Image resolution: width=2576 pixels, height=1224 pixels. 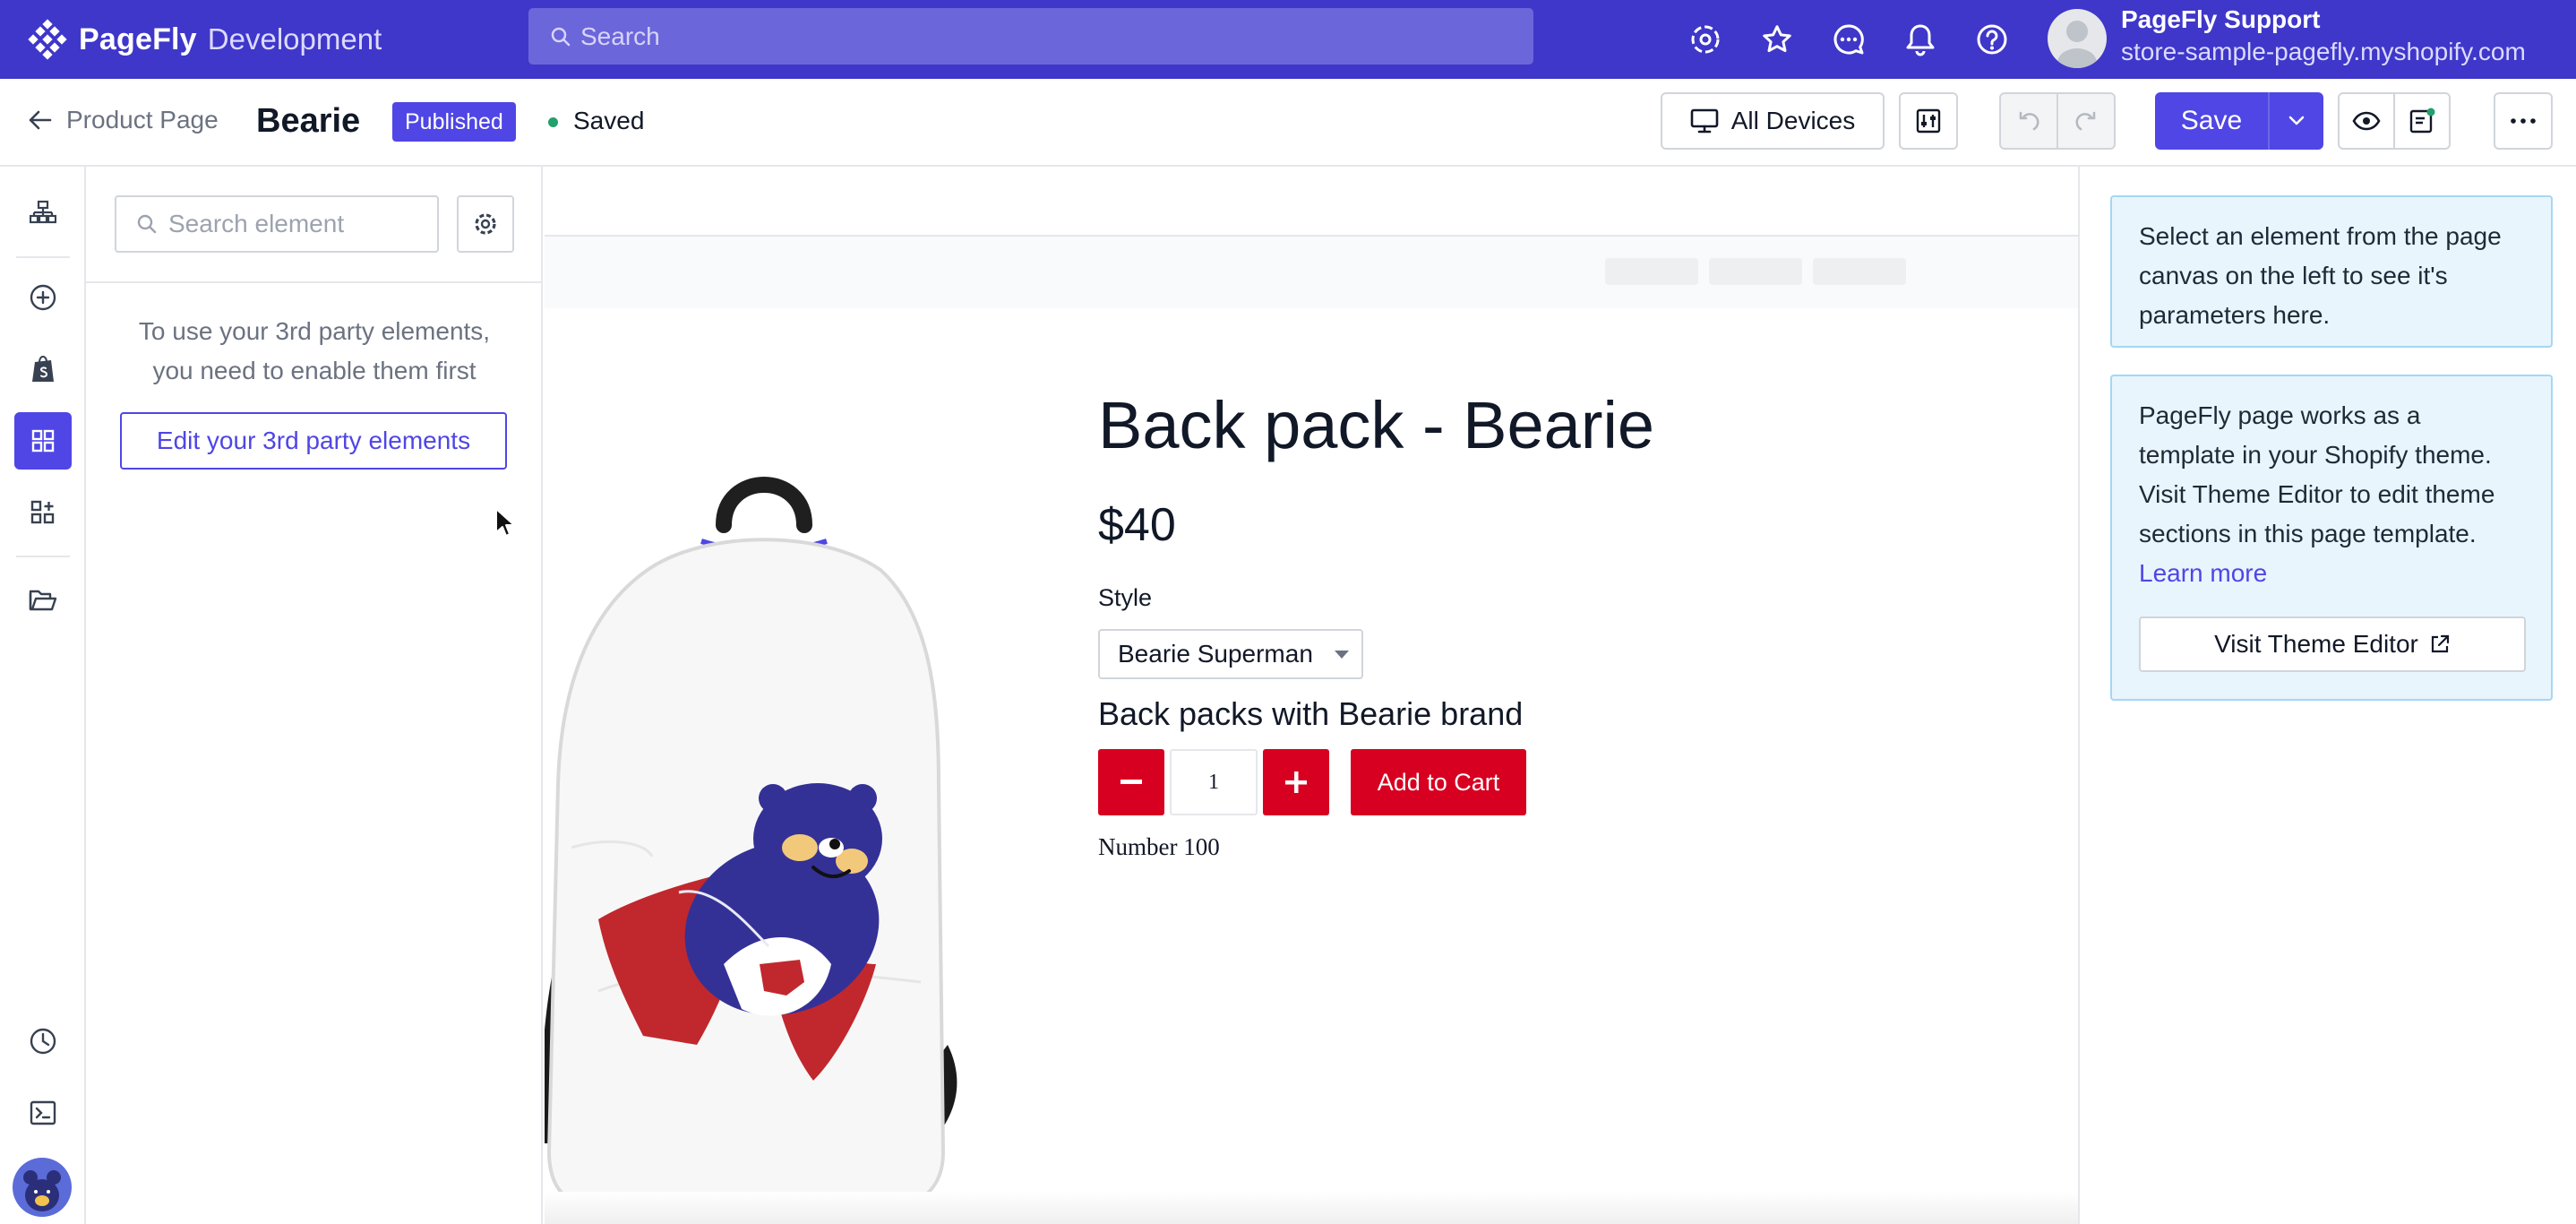 I want to click on folder-icon, so click(x=43, y=600).